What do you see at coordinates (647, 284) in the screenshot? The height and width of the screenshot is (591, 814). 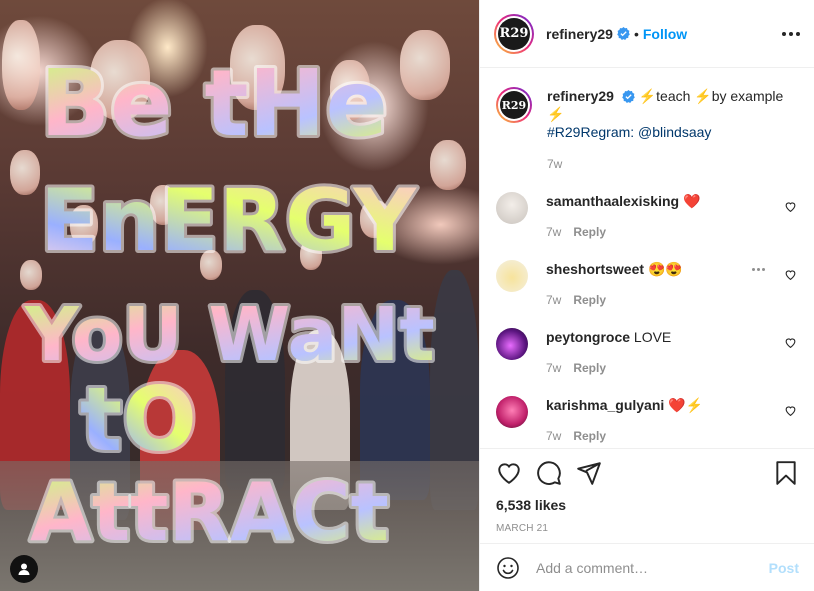 I see `comment-item: sheshortsweet 😍😍 7w Reply` at bounding box center [647, 284].